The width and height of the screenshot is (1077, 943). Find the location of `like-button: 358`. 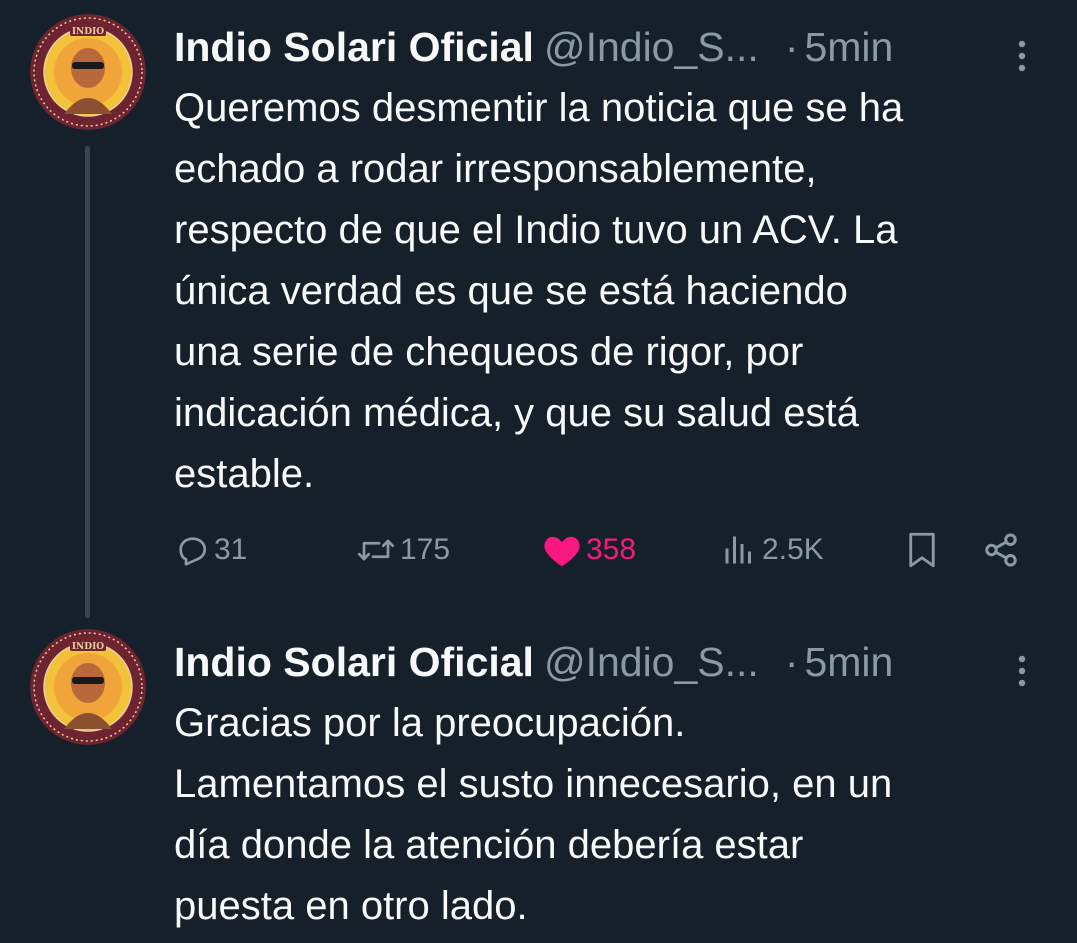

like-button: 358 is located at coordinates (589, 550).